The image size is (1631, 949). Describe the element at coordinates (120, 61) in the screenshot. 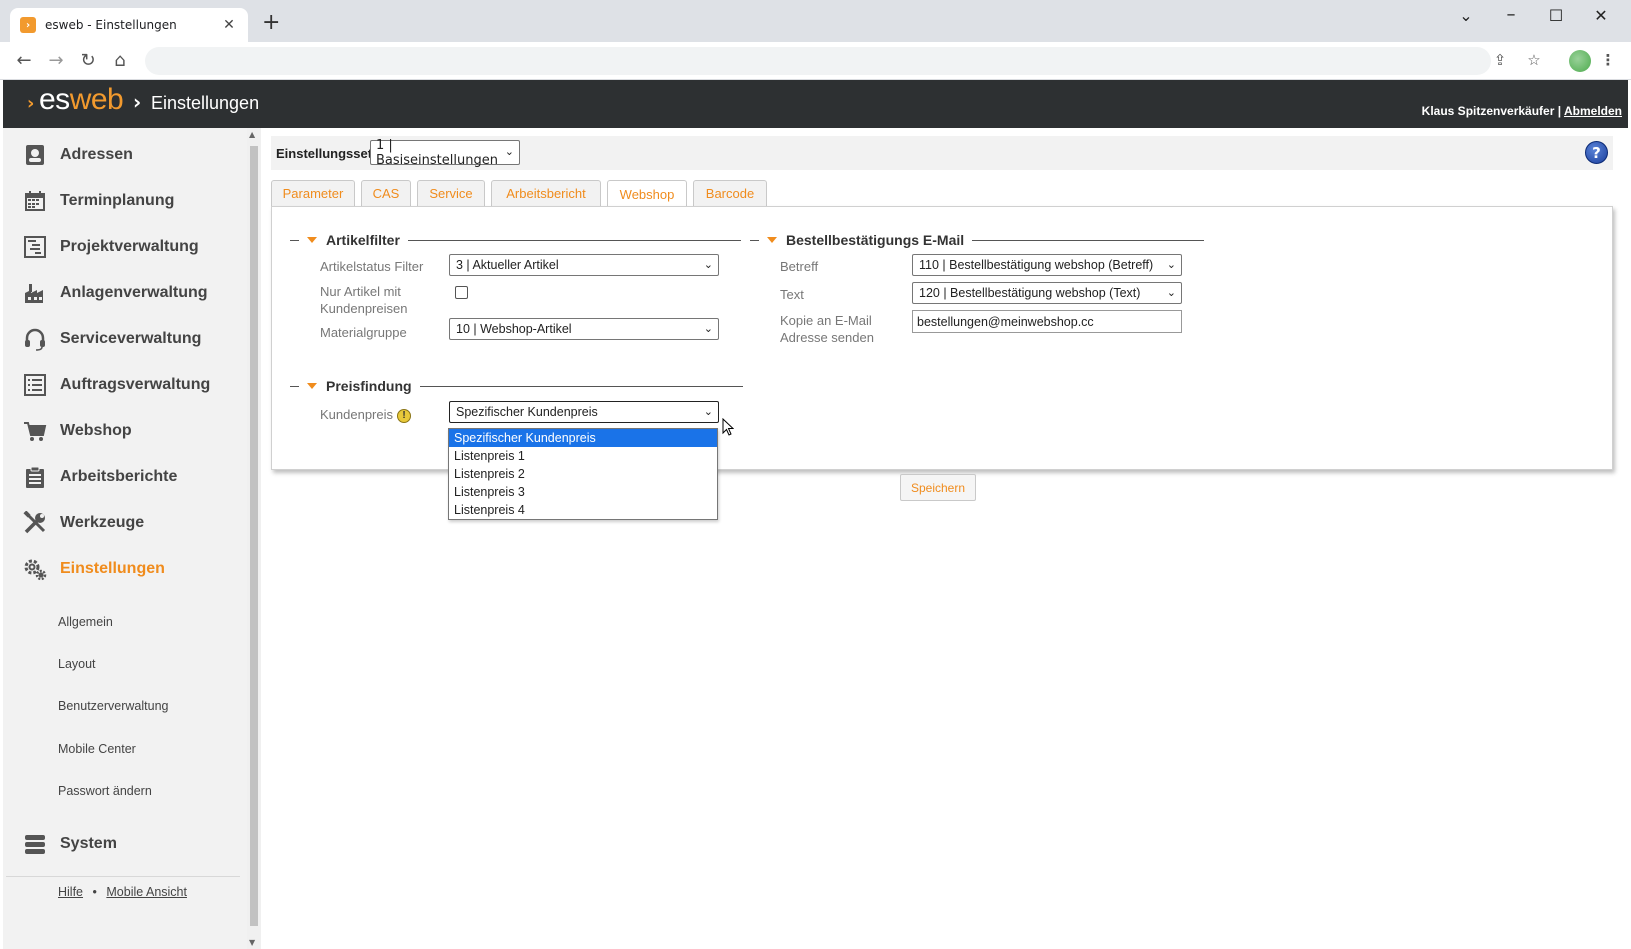

I see `home-icon: ⌂` at that location.